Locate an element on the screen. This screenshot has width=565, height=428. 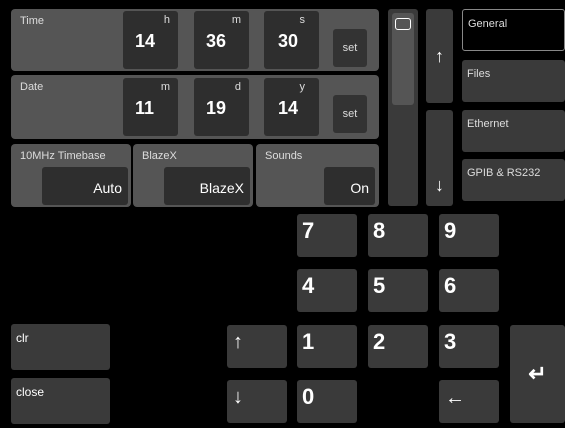
blazex-panel: BlazeX BlazeX is located at coordinates (193, 175).